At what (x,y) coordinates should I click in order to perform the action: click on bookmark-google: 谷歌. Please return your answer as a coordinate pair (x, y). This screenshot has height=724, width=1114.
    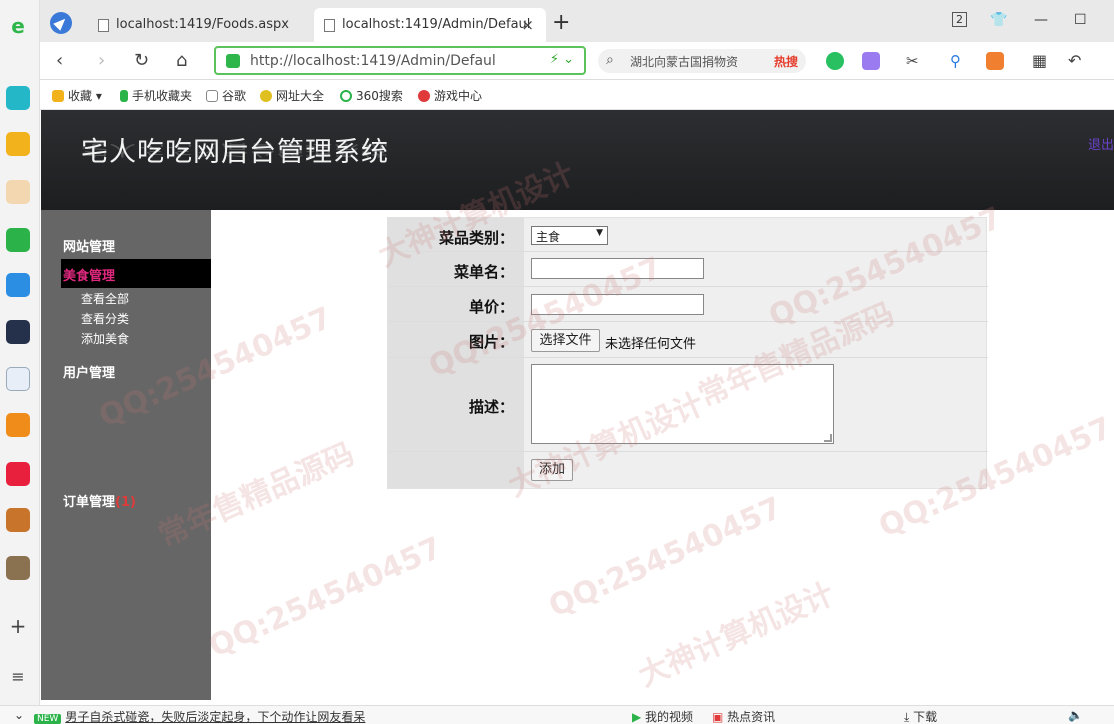
    Looking at the image, I should click on (226, 95).